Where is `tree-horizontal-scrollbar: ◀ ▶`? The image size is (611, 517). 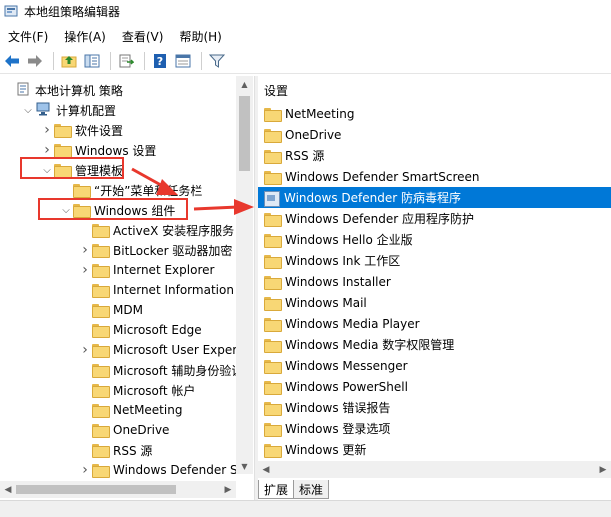
tree-horizontal-scrollbar: ◀ ▶ is located at coordinates (118, 489).